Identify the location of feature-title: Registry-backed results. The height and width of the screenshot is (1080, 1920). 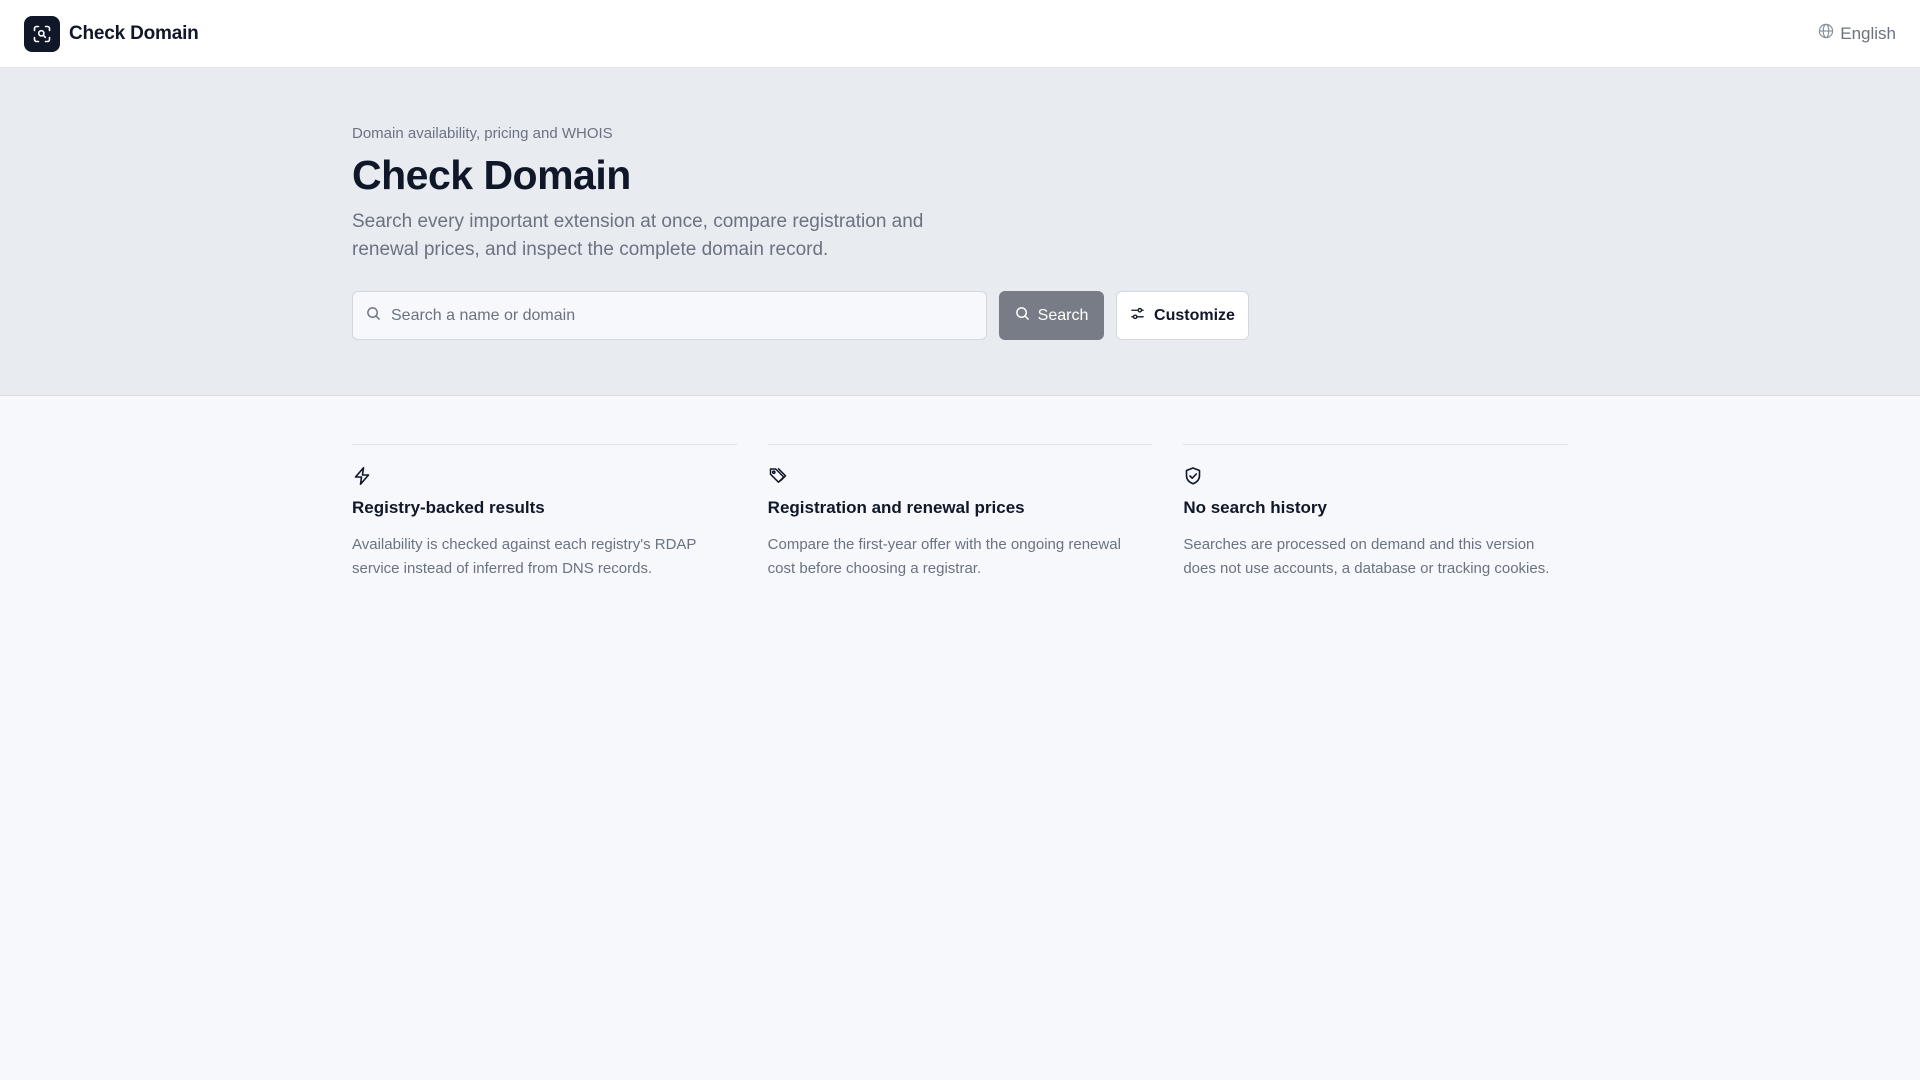
(448, 507).